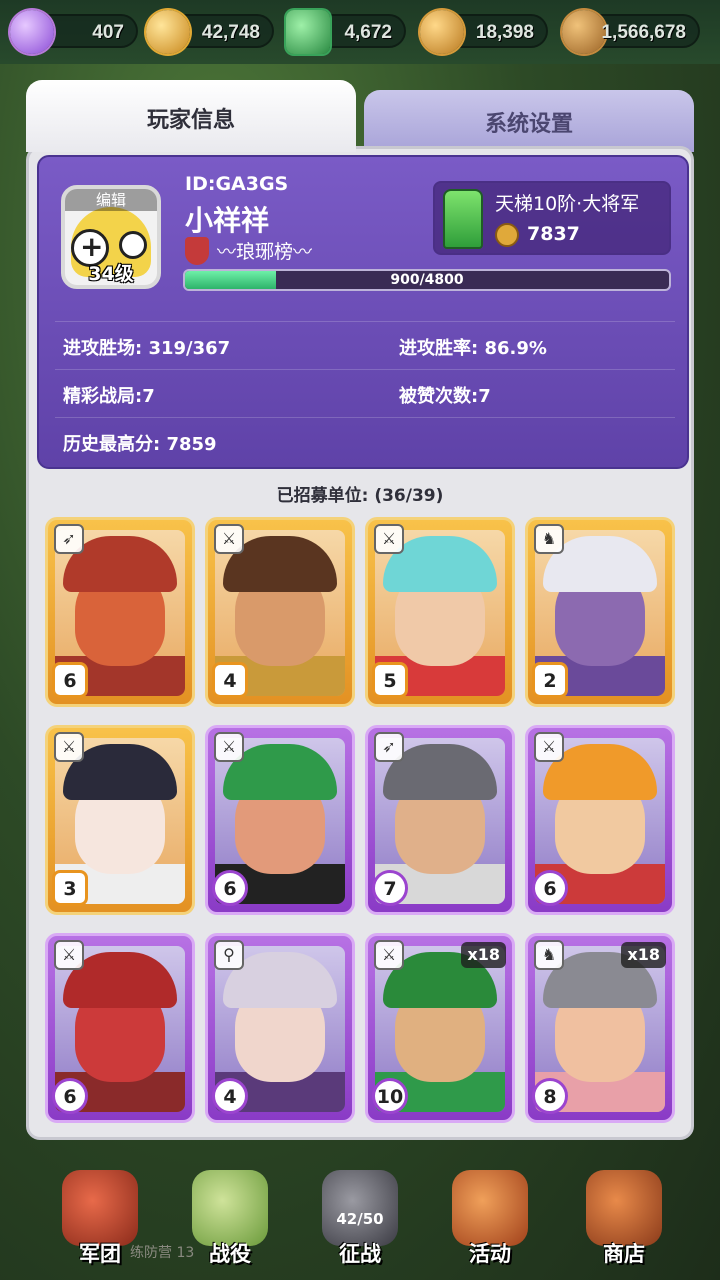  I want to click on resource-jade: 4,672, so click(346, 32).